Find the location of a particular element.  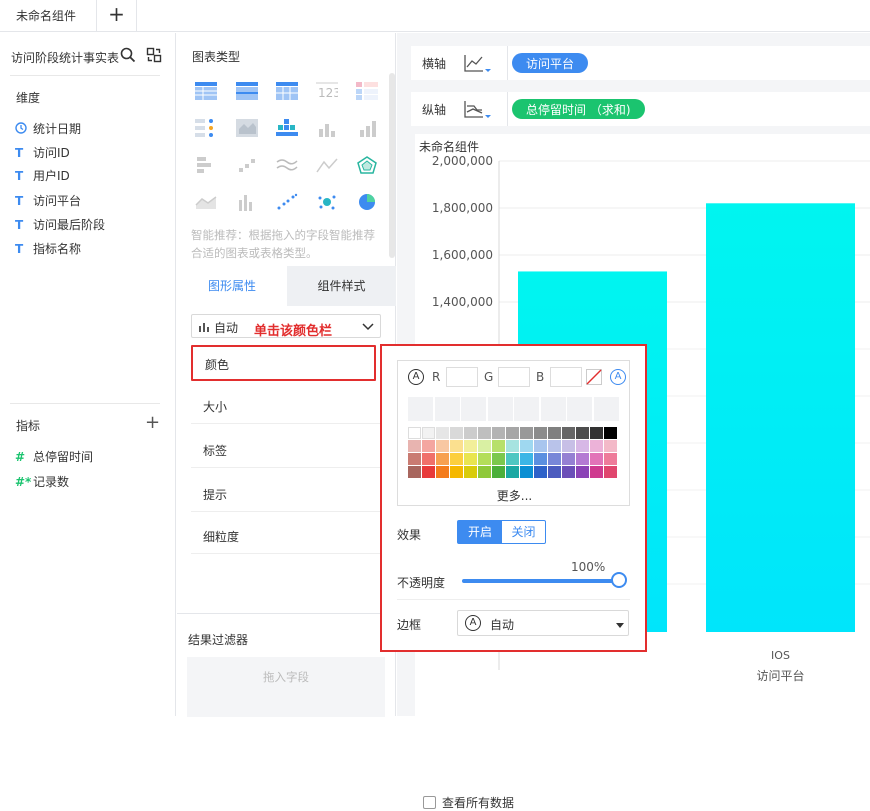

dimension-field-stat-date: 统计日期 is located at coordinates (48, 130).